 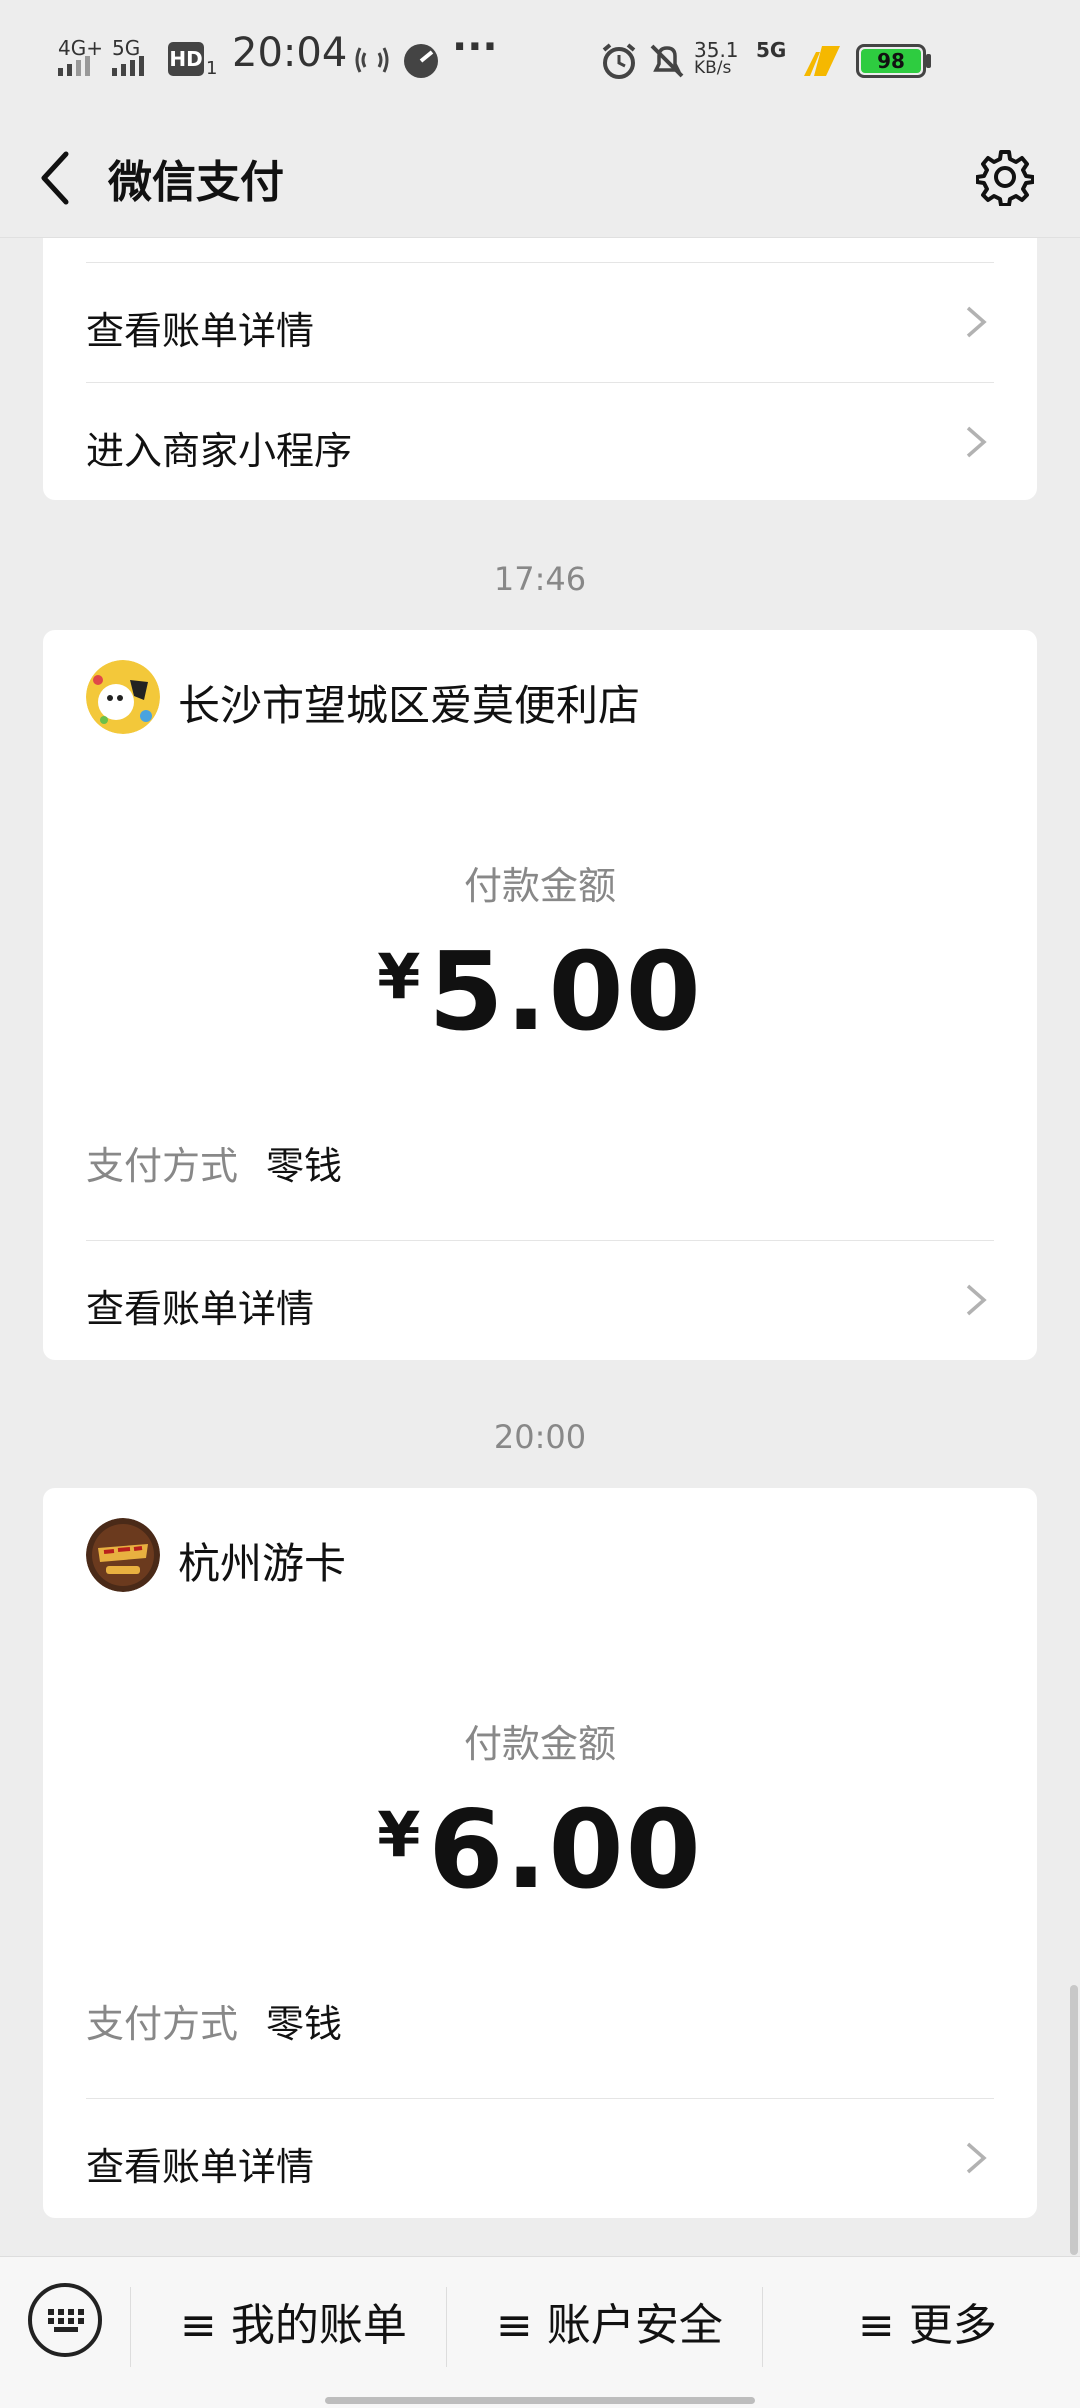 I want to click on mute-bell-icon, so click(x=667, y=61).